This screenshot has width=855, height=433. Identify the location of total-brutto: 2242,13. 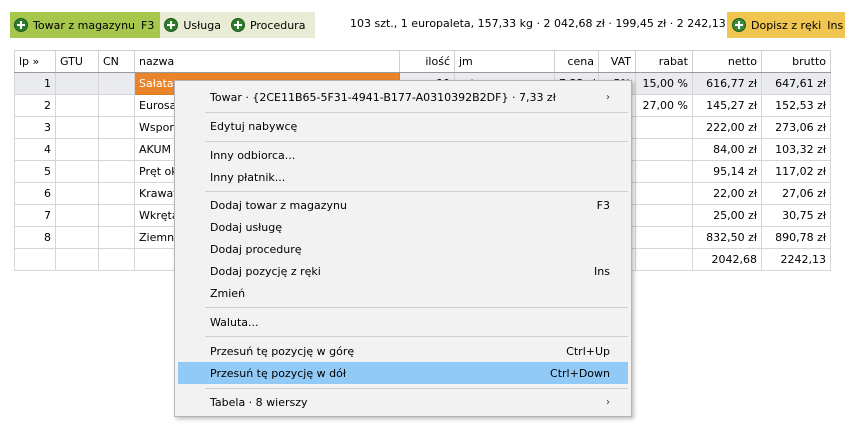
(796, 259).